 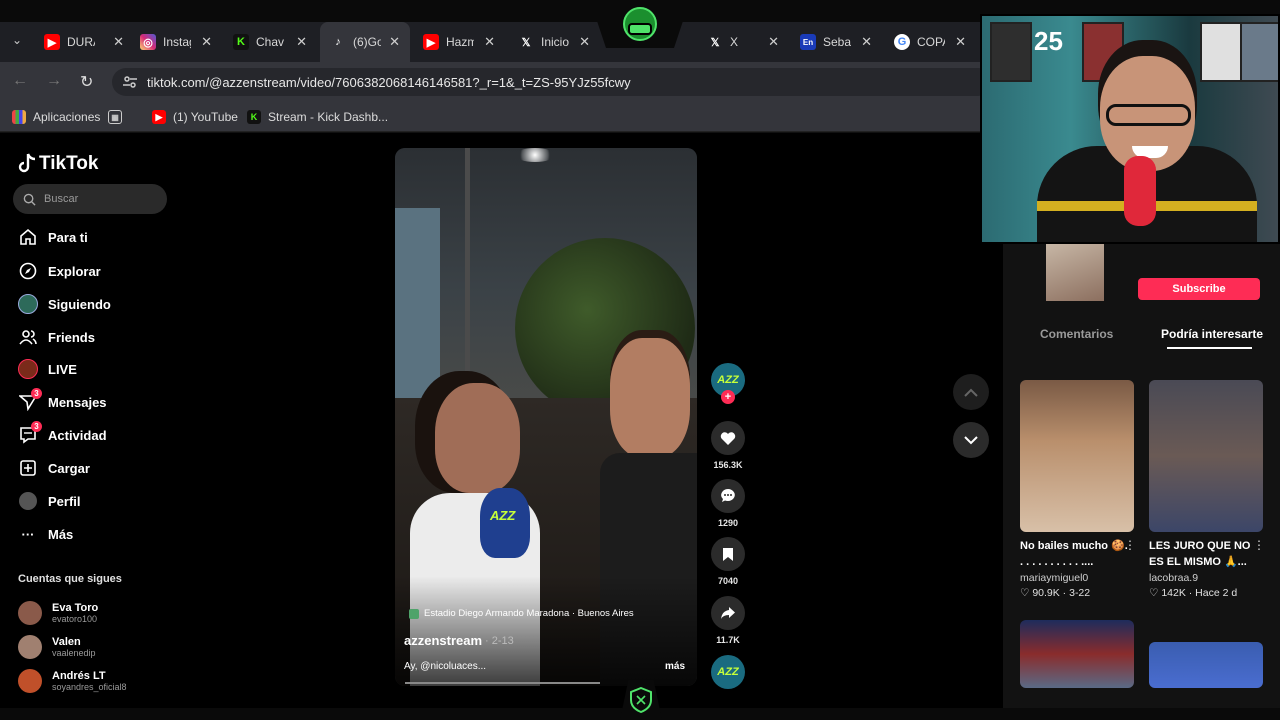 I want to click on tab-podria-interesarte: Podría interesarte, so click(x=1212, y=334).